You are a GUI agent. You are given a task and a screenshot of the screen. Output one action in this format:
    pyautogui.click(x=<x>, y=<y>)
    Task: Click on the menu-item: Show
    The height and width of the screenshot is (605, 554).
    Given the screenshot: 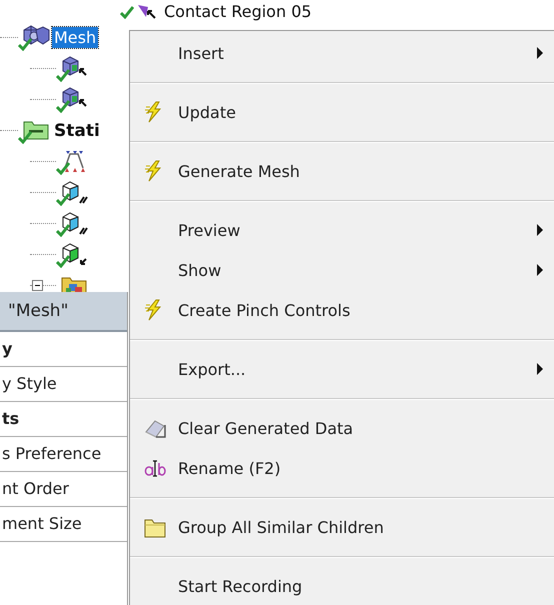 What is the action you would take?
    pyautogui.click(x=342, y=270)
    